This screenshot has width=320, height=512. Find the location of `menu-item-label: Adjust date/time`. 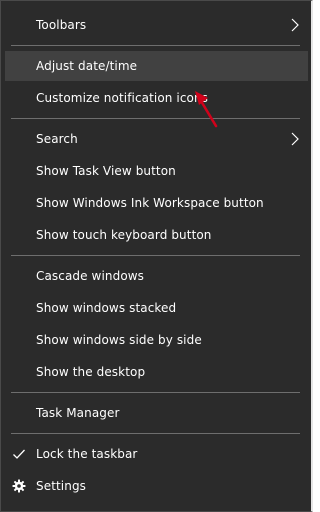

menu-item-label: Adjust date/time is located at coordinates (87, 66).